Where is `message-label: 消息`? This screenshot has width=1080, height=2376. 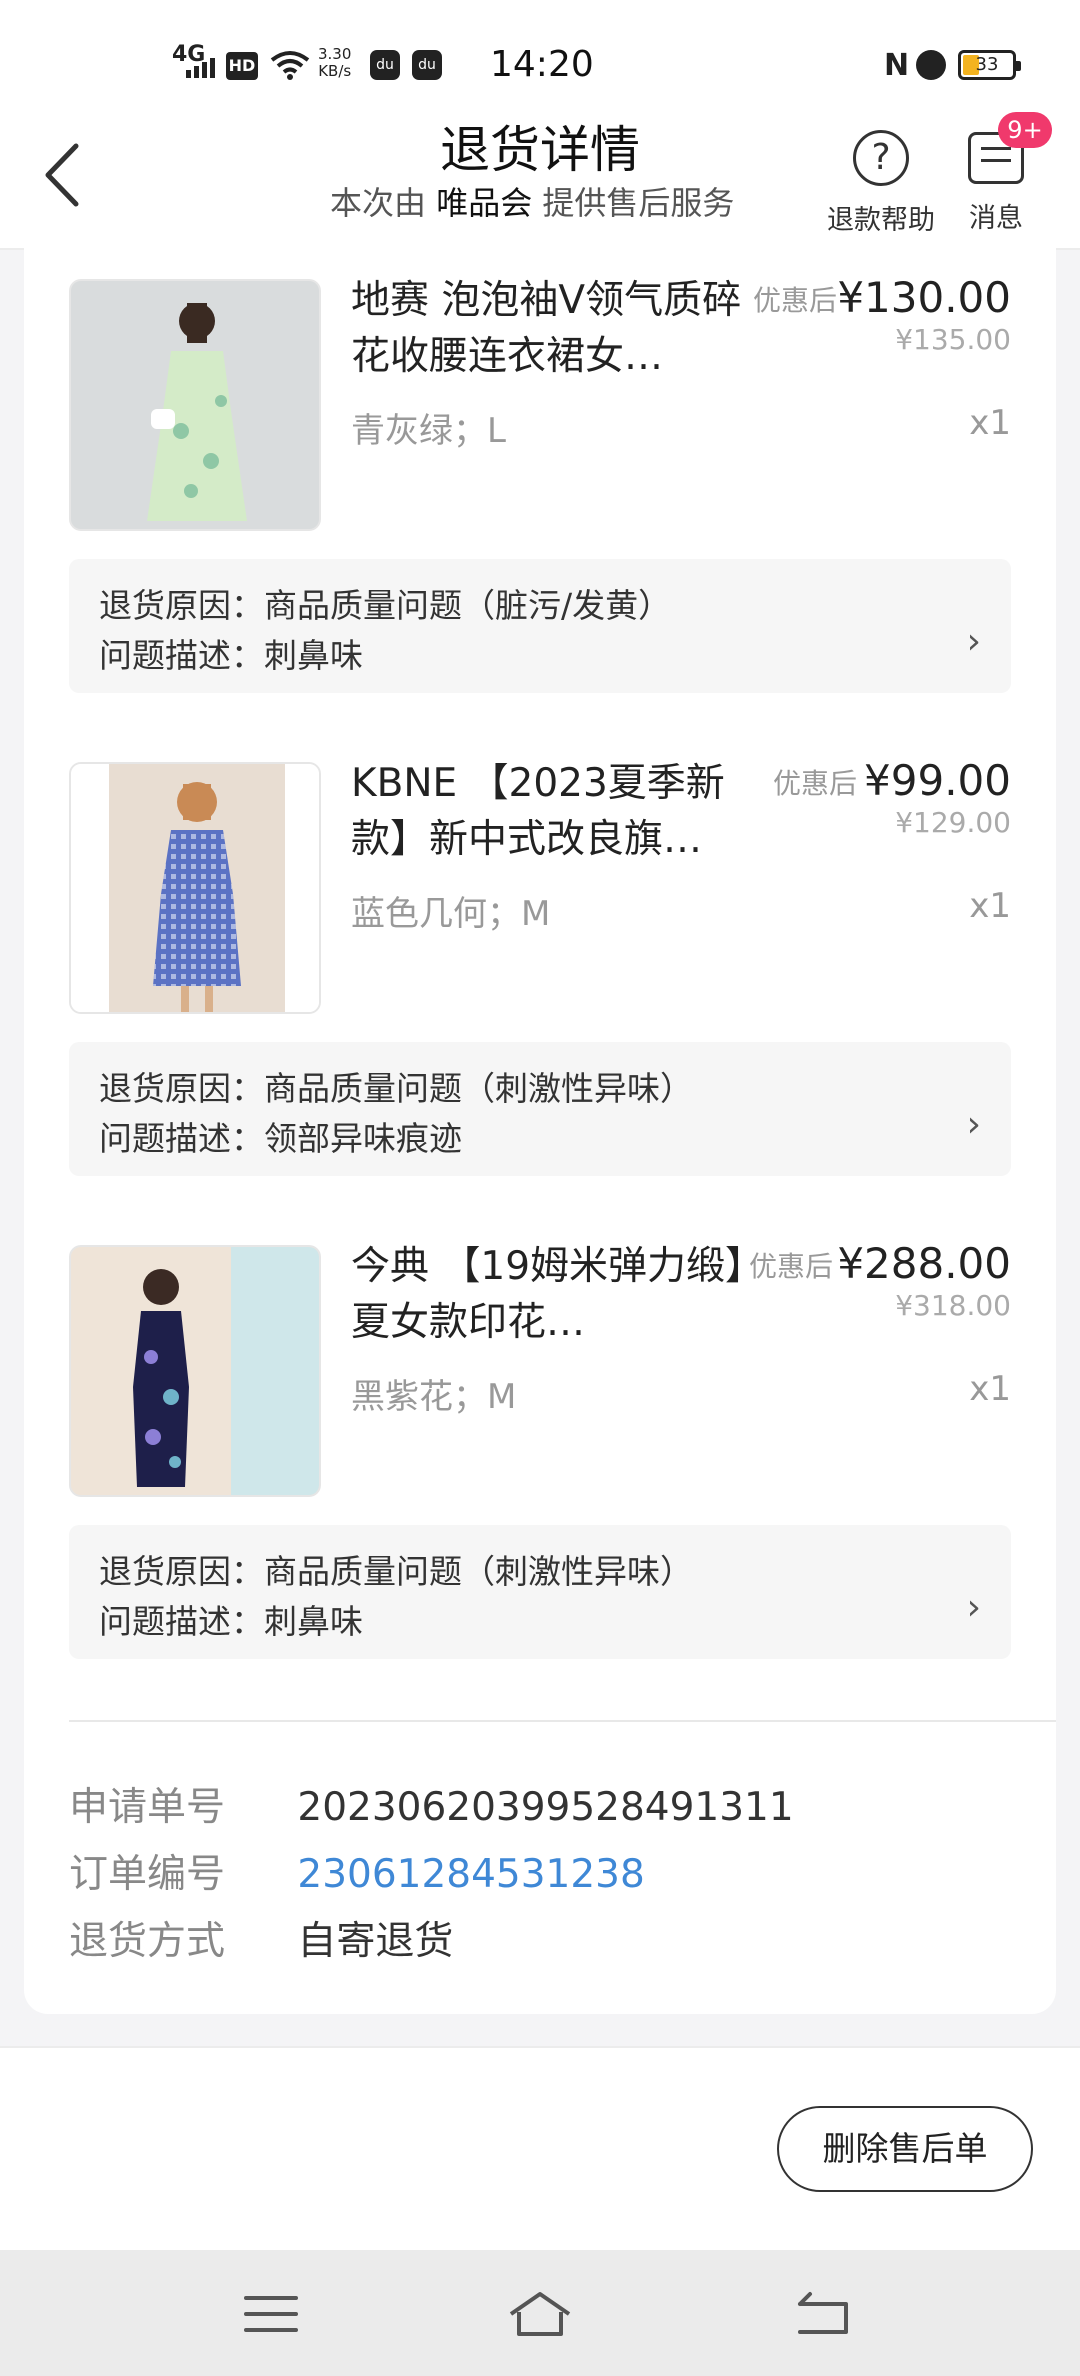
message-label: 消息 is located at coordinates (996, 218).